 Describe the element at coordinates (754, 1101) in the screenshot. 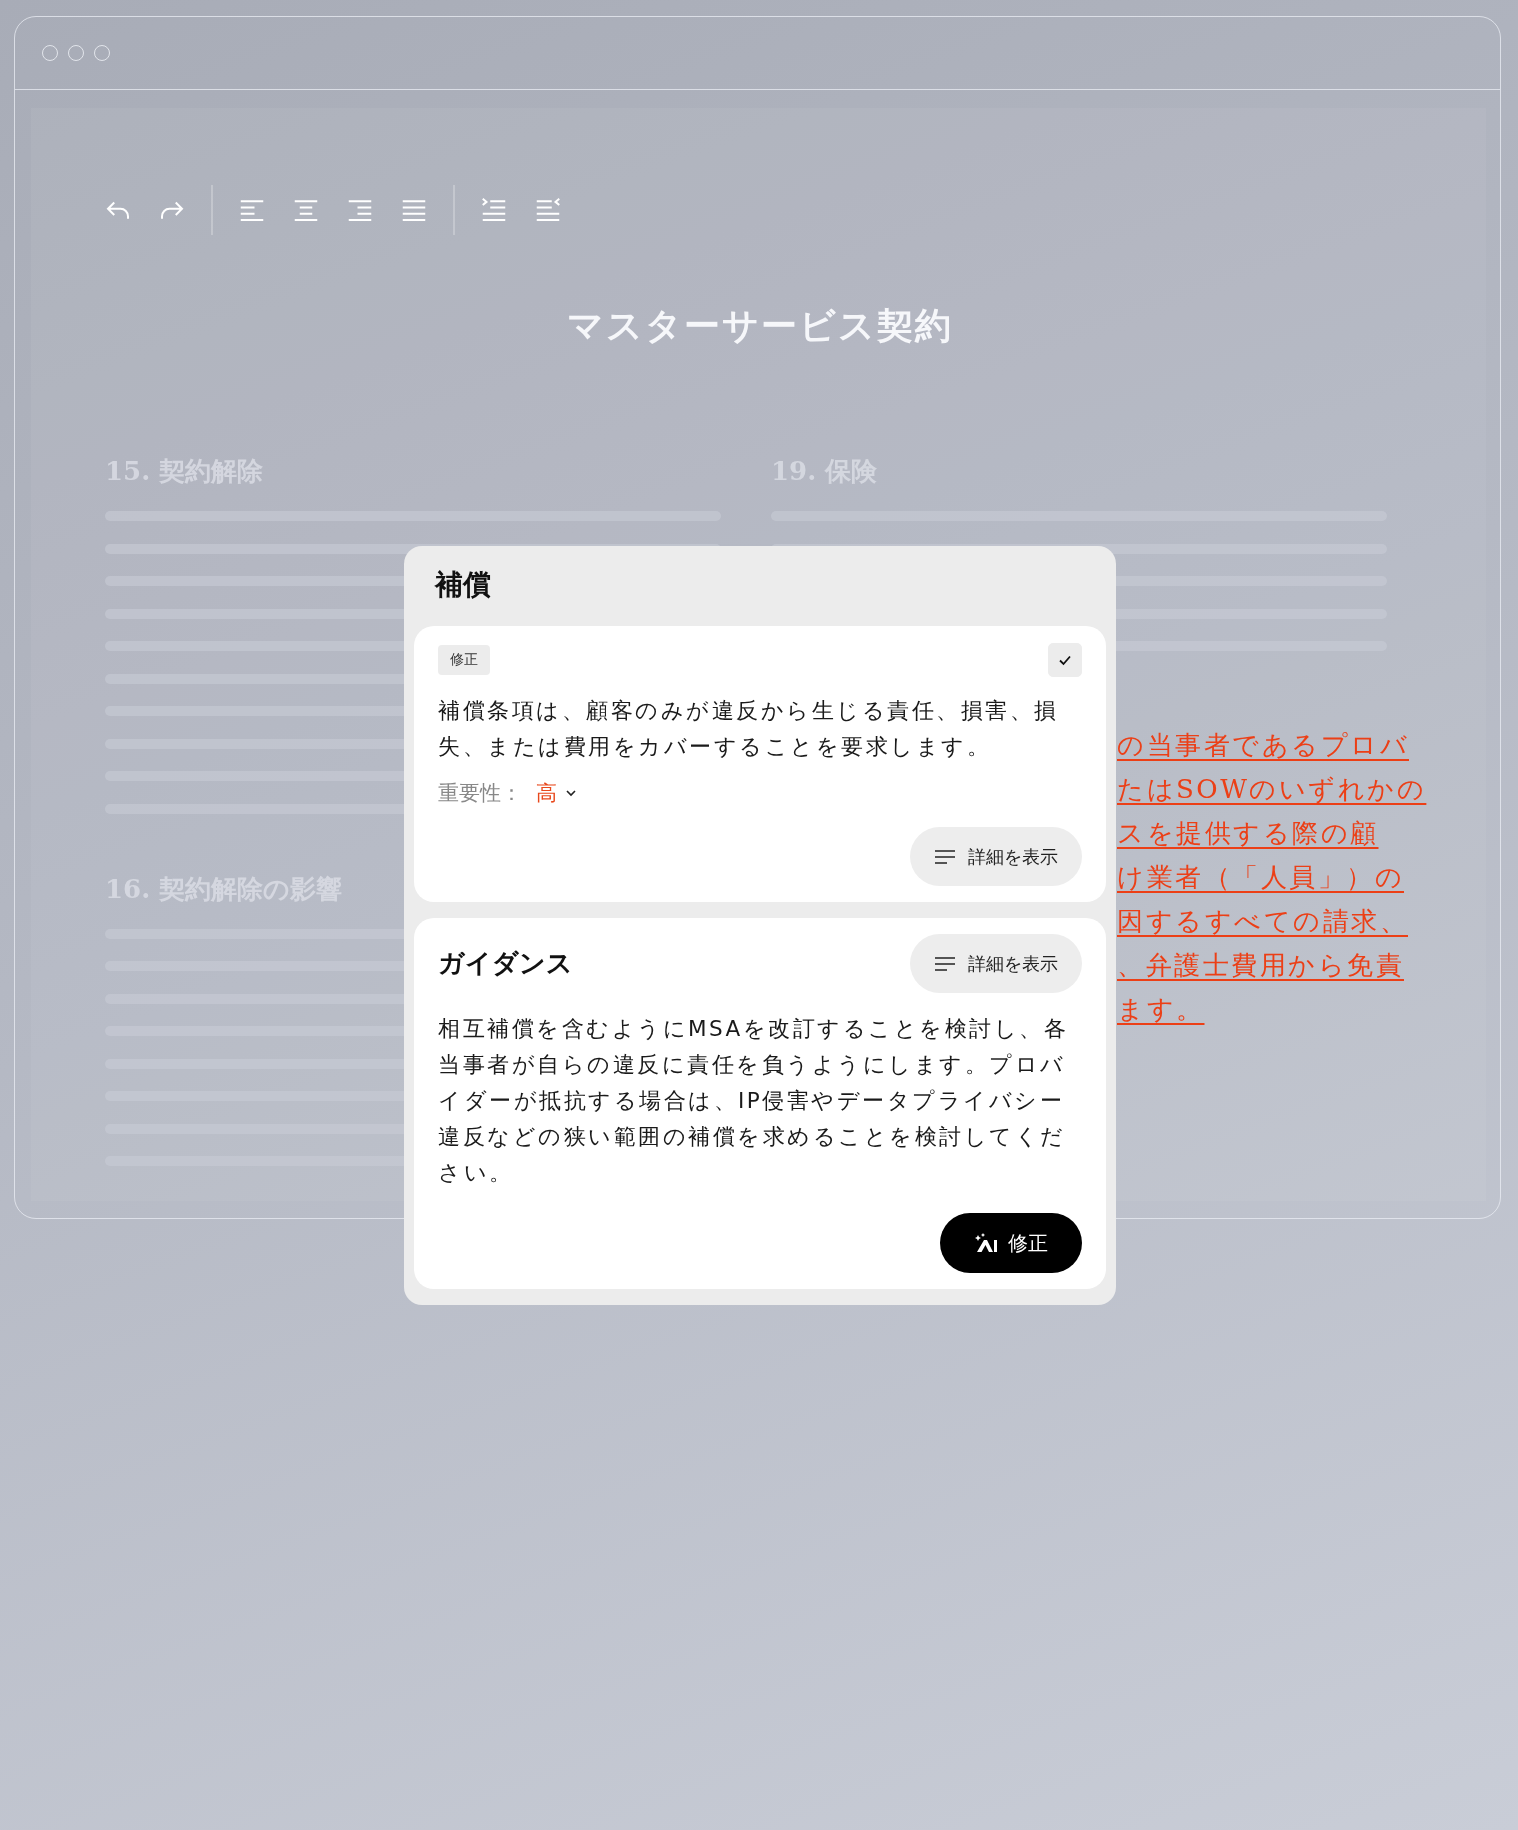

I see `guidance-text: 相互補償を含むようにMSAを改訂することを検討し、各当事者が自らの違反に責任を負うようにします。プロバイダーが抵抗する場合は、IP侵害やデータプライバシー違反などの狭い範囲の補償を求めることを検討してください。` at that location.